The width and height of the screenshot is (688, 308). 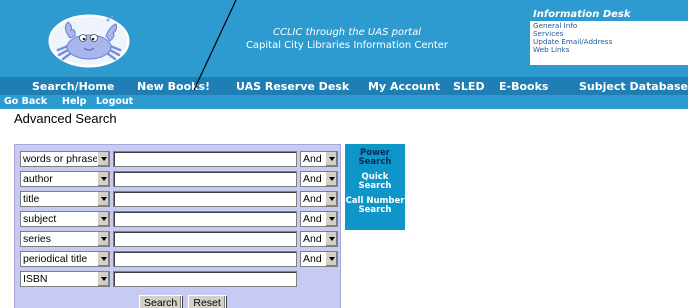 I want to click on subnav-go-back: Go Back, so click(x=25, y=102).